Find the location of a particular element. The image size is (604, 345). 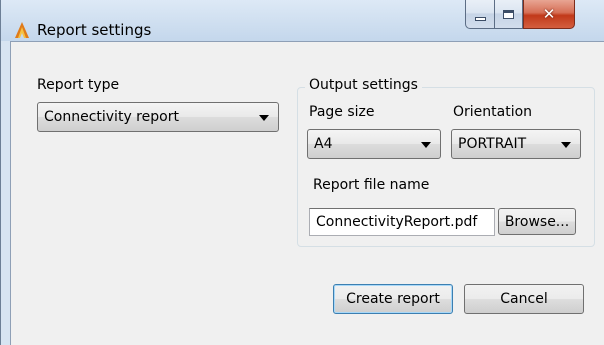

report-type-select: Connectivity report is located at coordinates (158, 117).